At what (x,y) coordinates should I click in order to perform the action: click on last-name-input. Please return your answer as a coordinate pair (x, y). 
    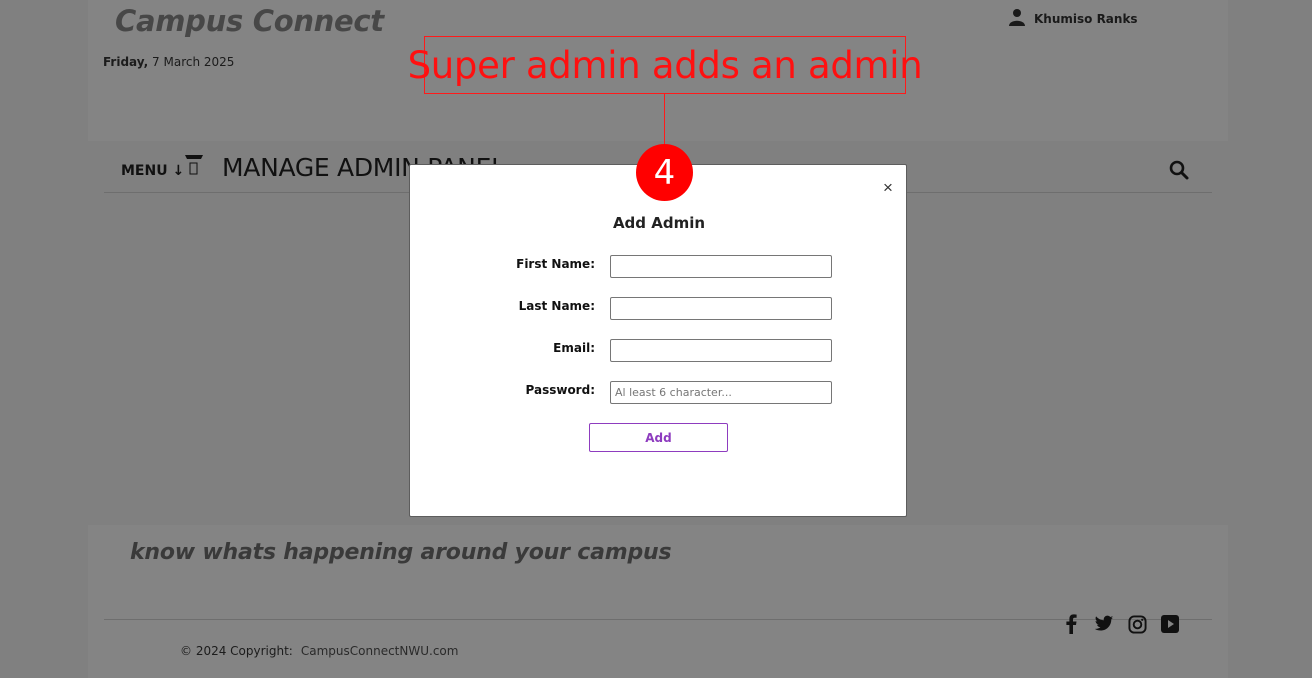
    Looking at the image, I should click on (721, 308).